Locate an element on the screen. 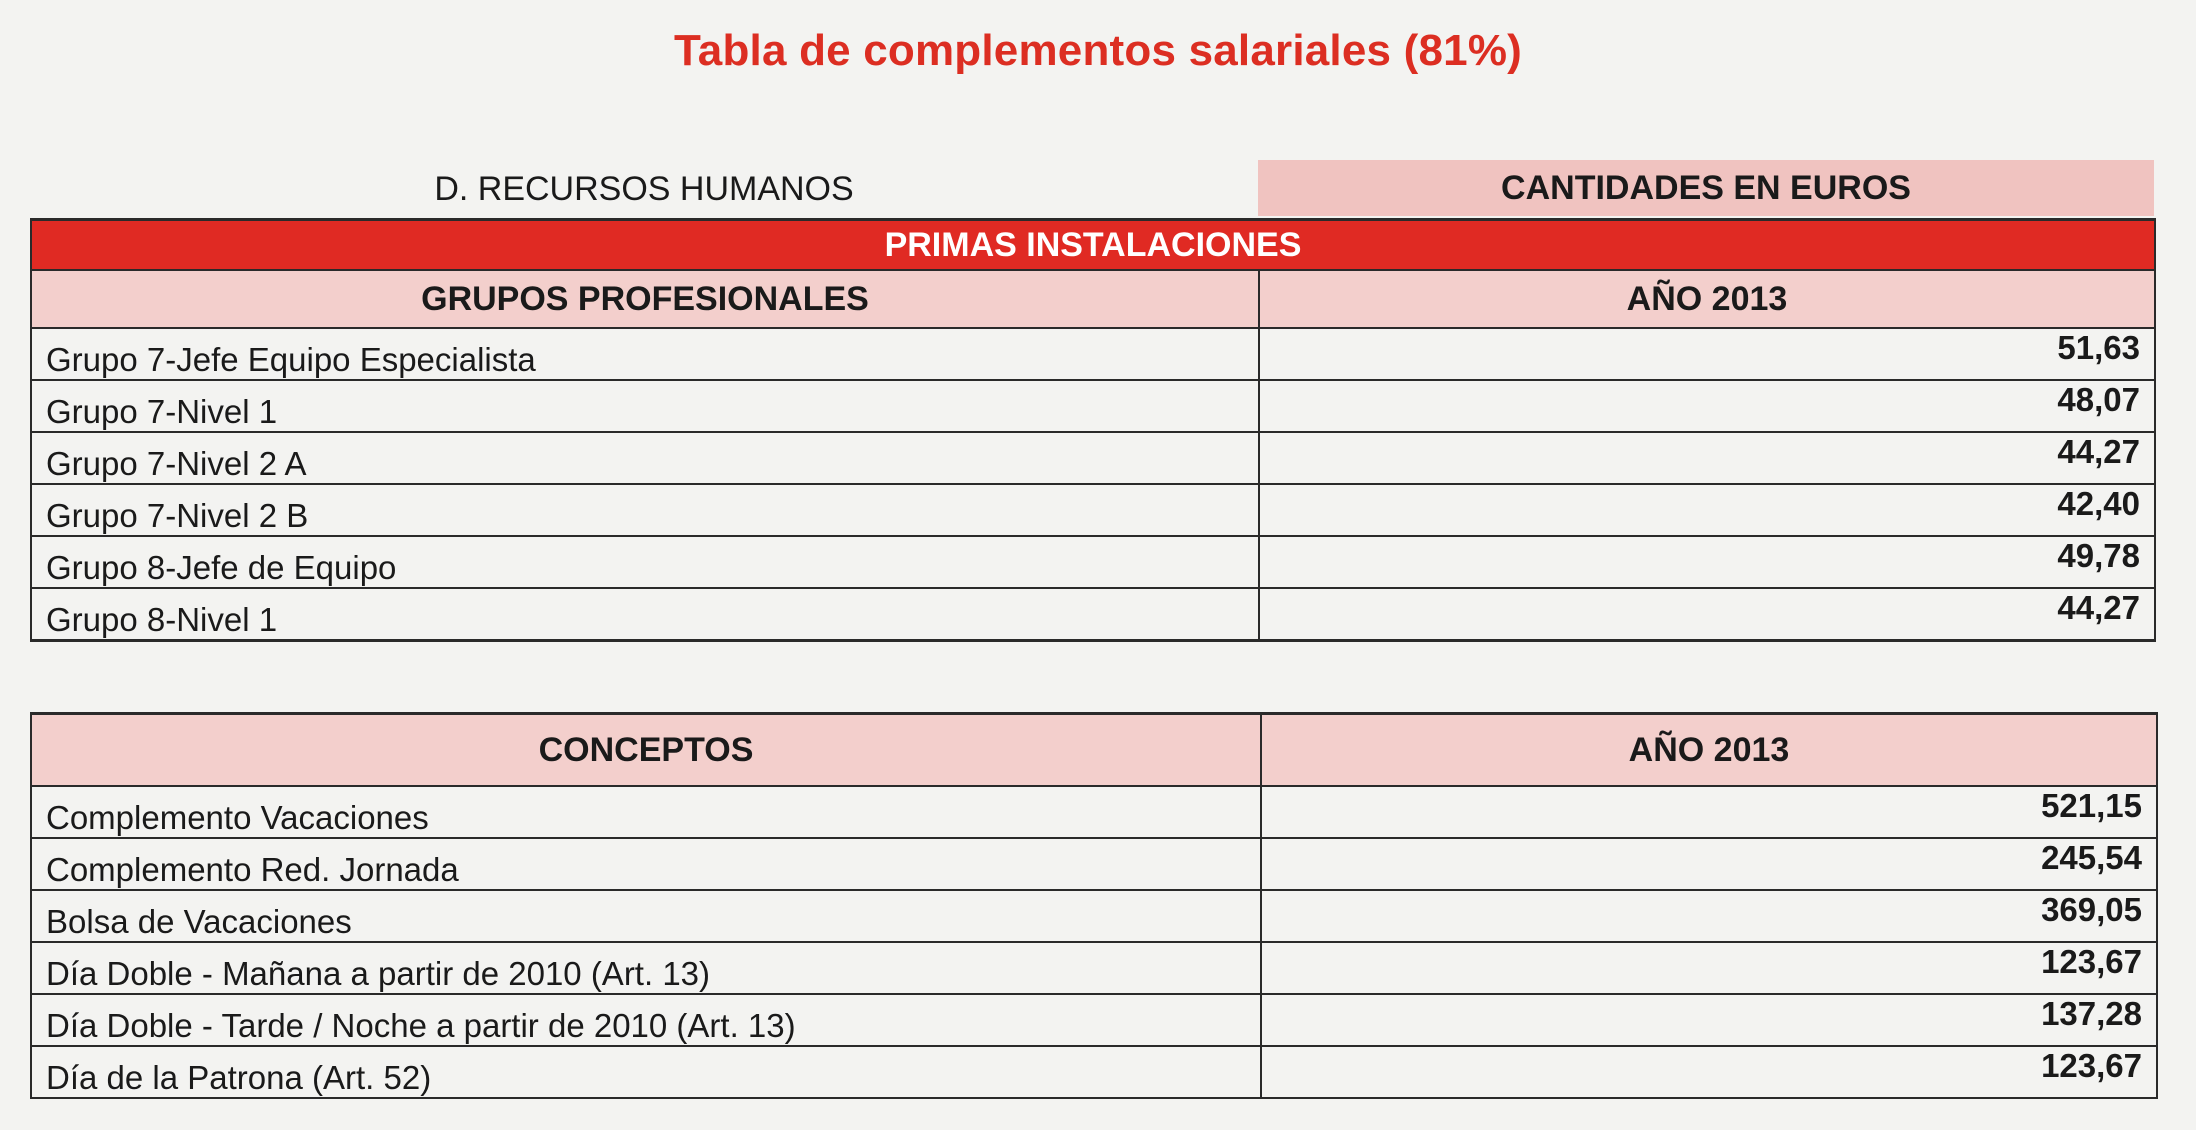 This screenshot has width=2196, height=1130. units-label: CANTIDADES EN EUROS is located at coordinates (1706, 188).